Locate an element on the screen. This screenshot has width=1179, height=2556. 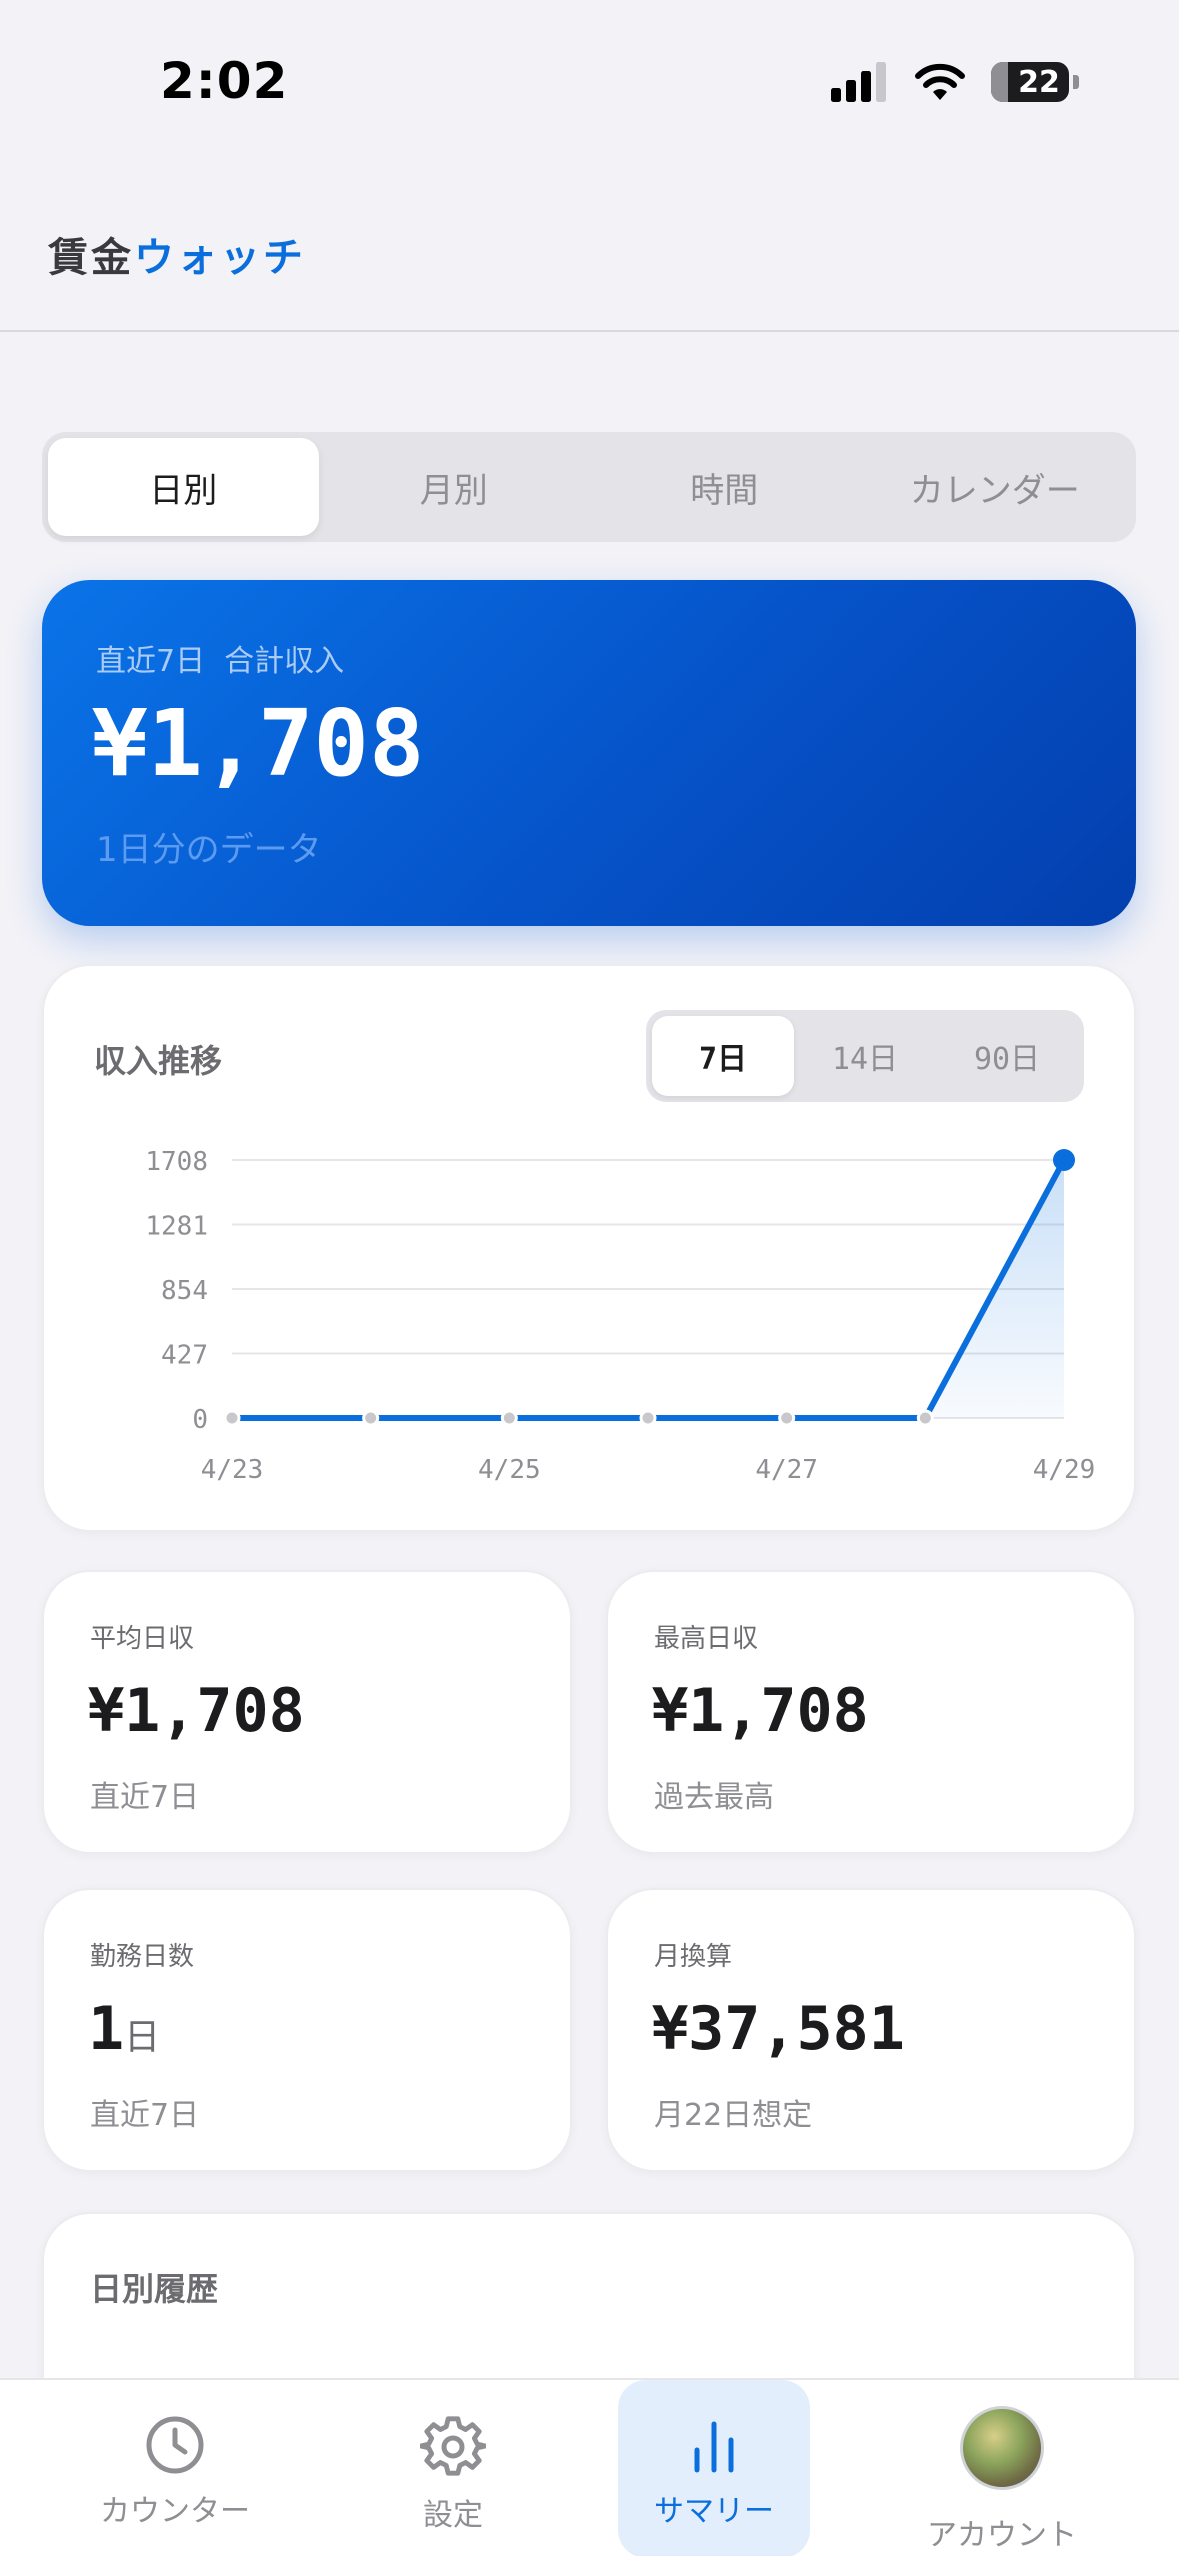
total-income-sub: 1日分のデータ is located at coordinates (209, 850).